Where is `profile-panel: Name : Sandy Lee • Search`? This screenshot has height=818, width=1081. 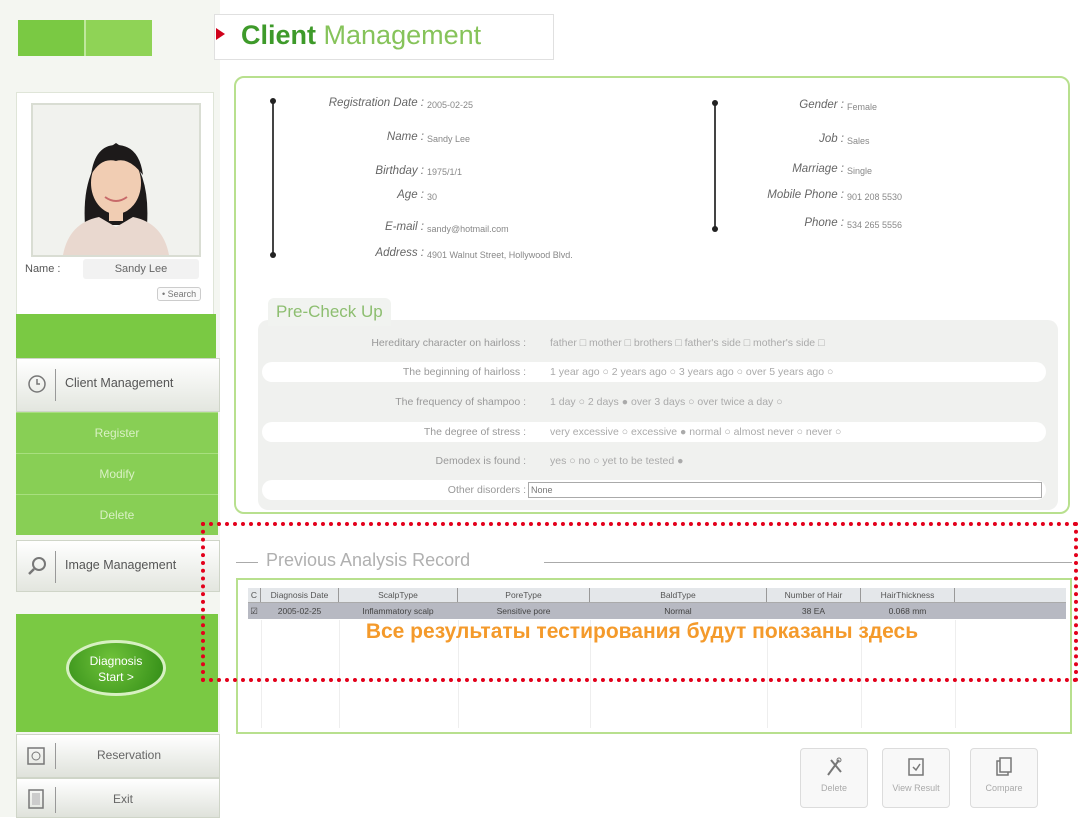 profile-panel: Name : Sandy Lee • Search is located at coordinates (115, 204).